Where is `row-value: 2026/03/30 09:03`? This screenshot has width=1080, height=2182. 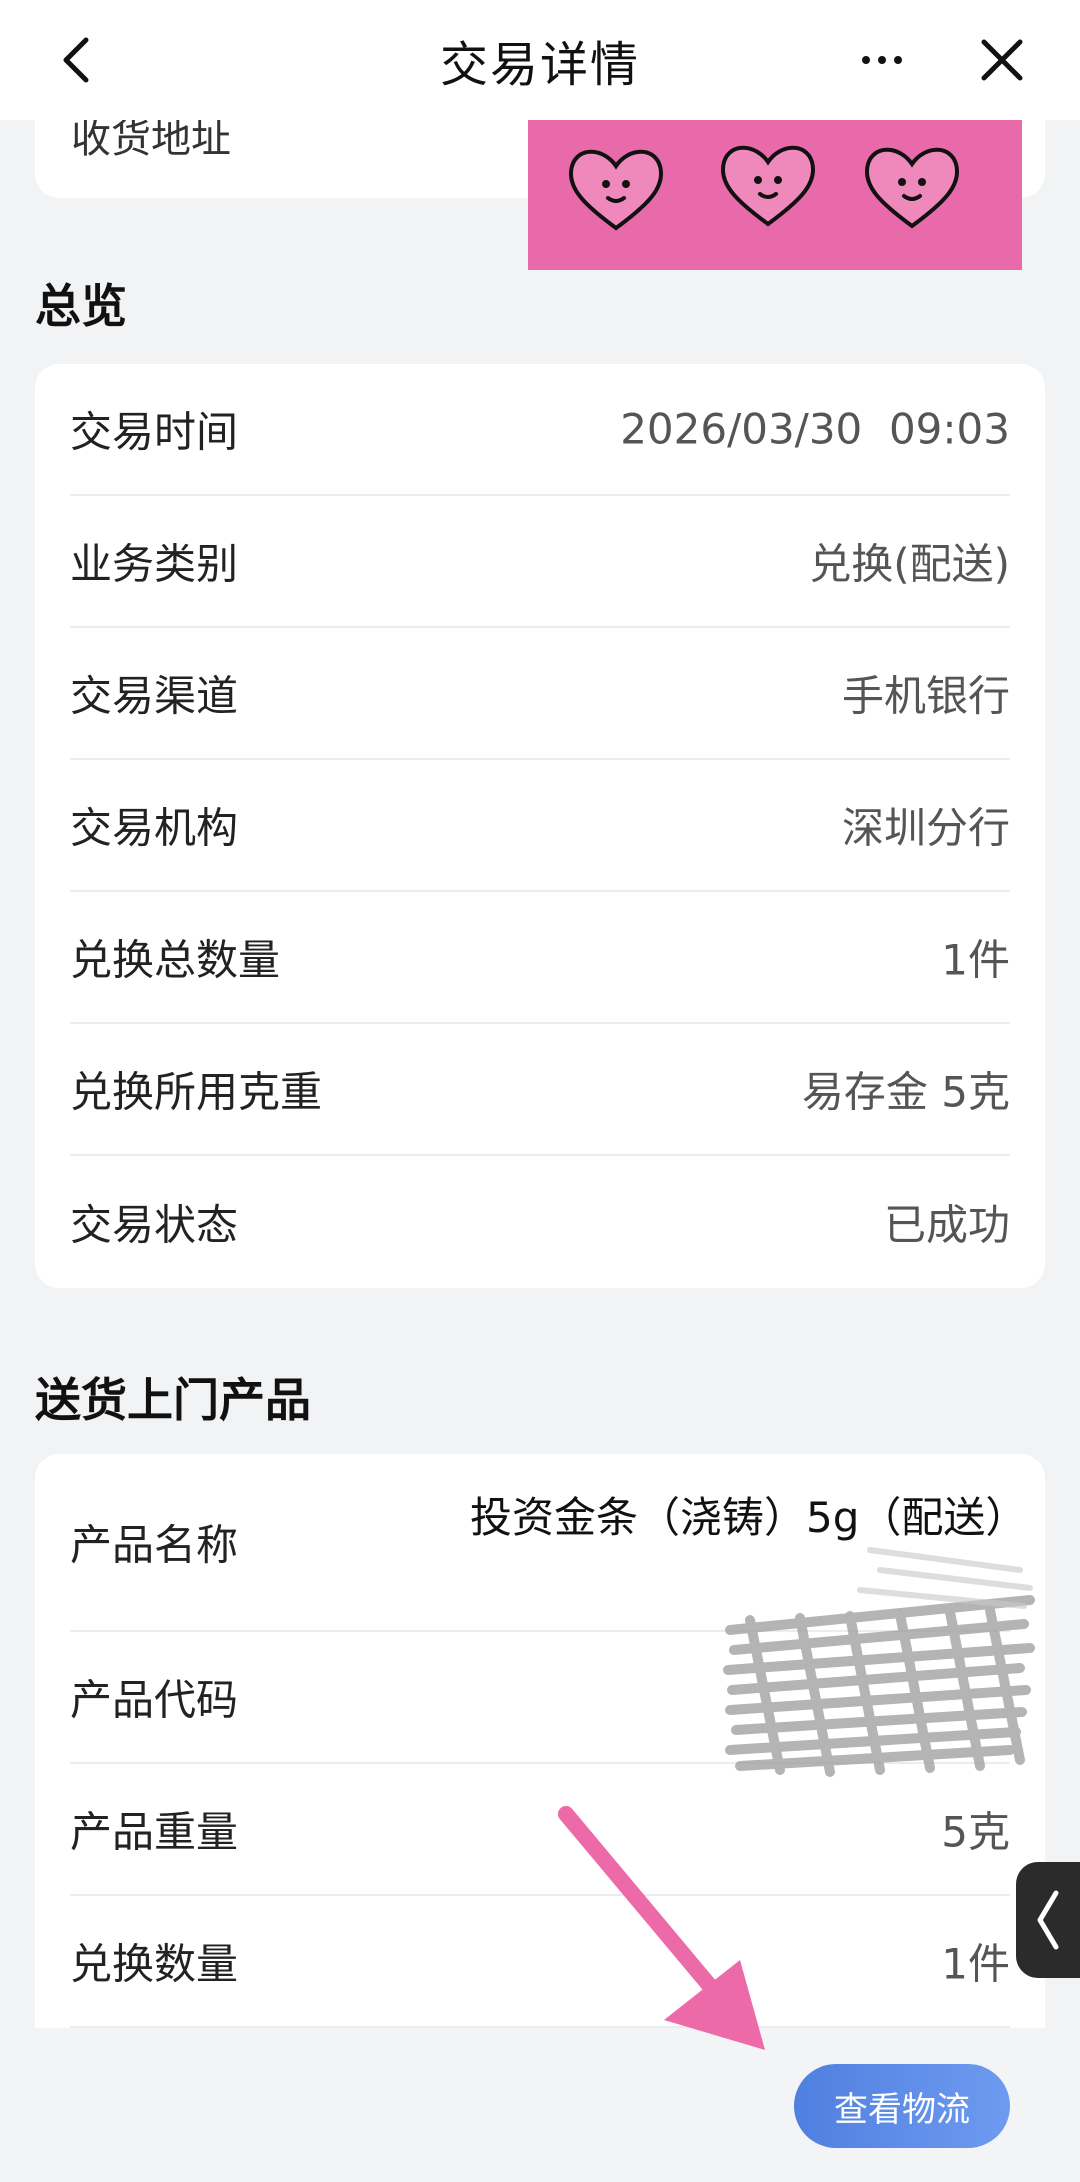 row-value: 2026/03/30 09:03 is located at coordinates (815, 429).